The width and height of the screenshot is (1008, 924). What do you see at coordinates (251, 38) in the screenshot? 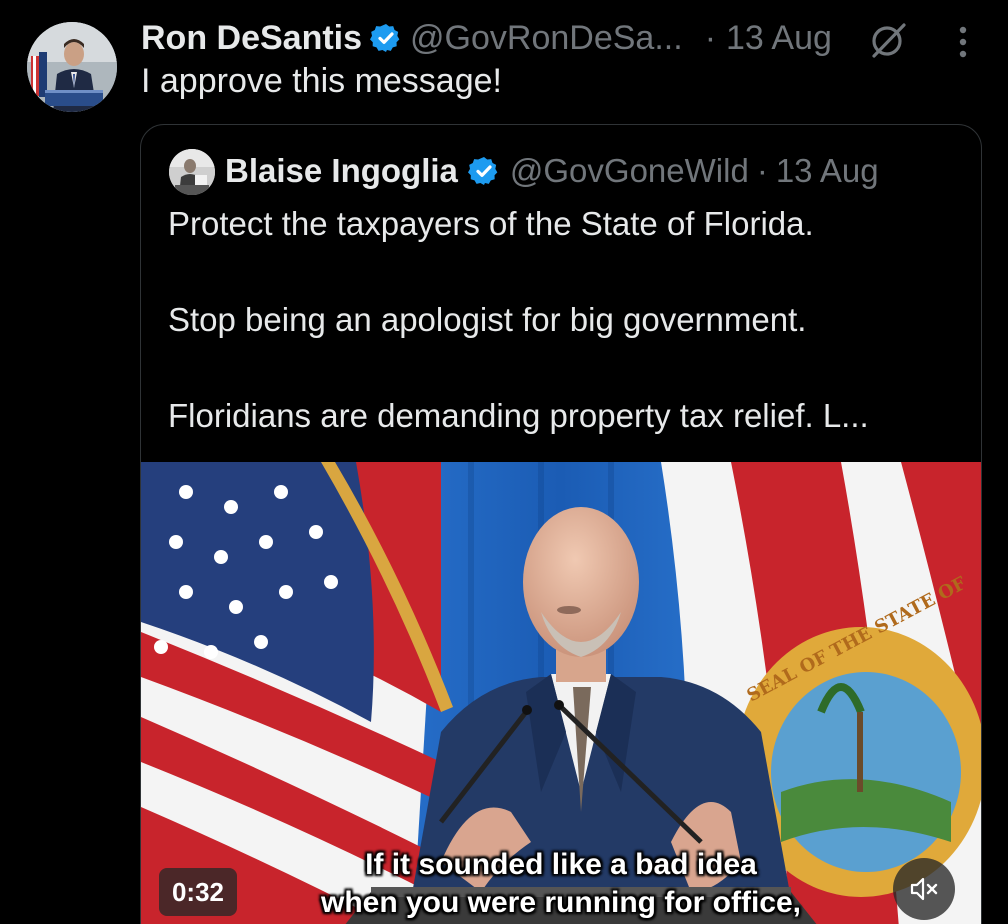
I see `author-name: Ron DeSantis` at bounding box center [251, 38].